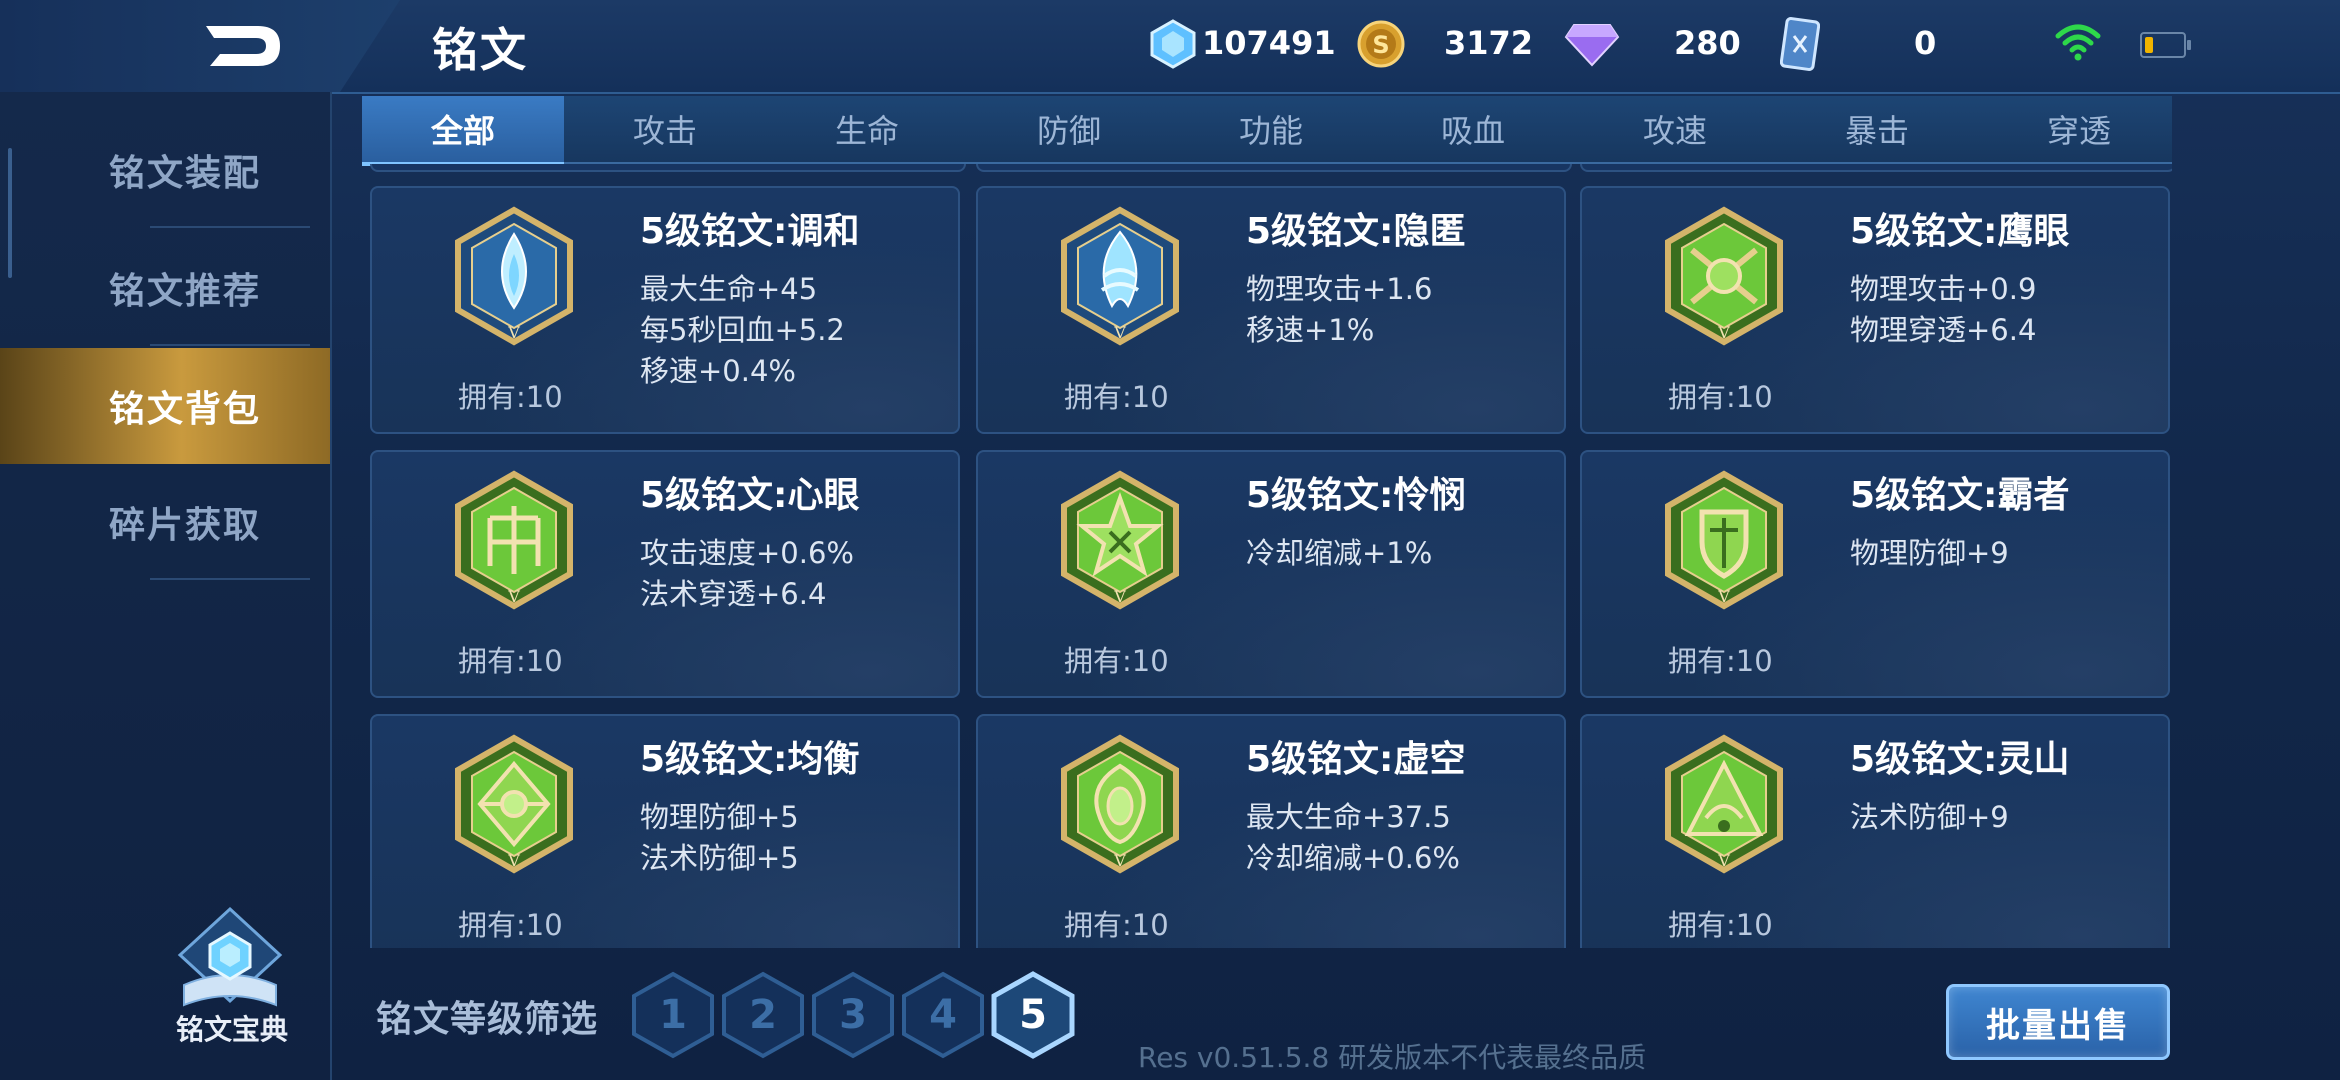  What do you see at coordinates (943, 1015) in the screenshot?
I see `level-filter-4: 4` at bounding box center [943, 1015].